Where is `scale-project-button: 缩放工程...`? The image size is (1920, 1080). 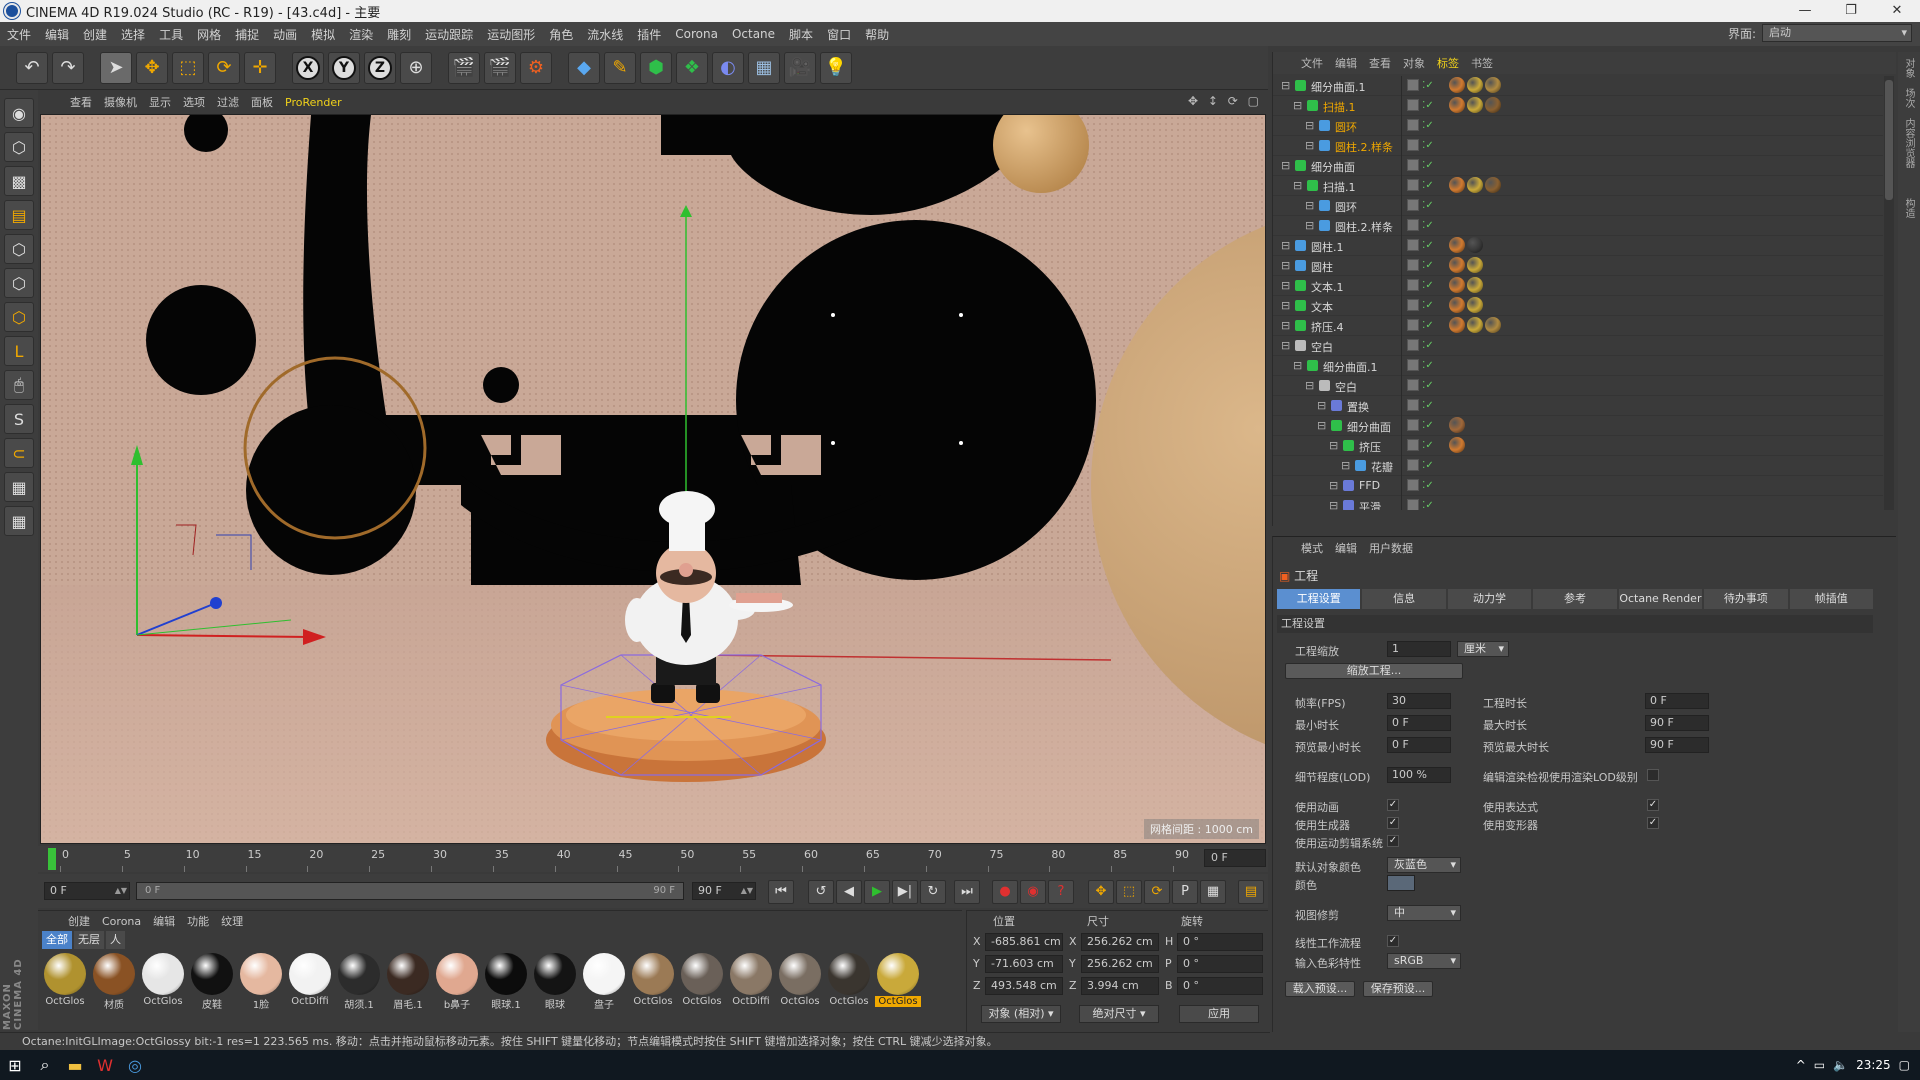 scale-project-button: 缩放工程... is located at coordinates (1374, 671).